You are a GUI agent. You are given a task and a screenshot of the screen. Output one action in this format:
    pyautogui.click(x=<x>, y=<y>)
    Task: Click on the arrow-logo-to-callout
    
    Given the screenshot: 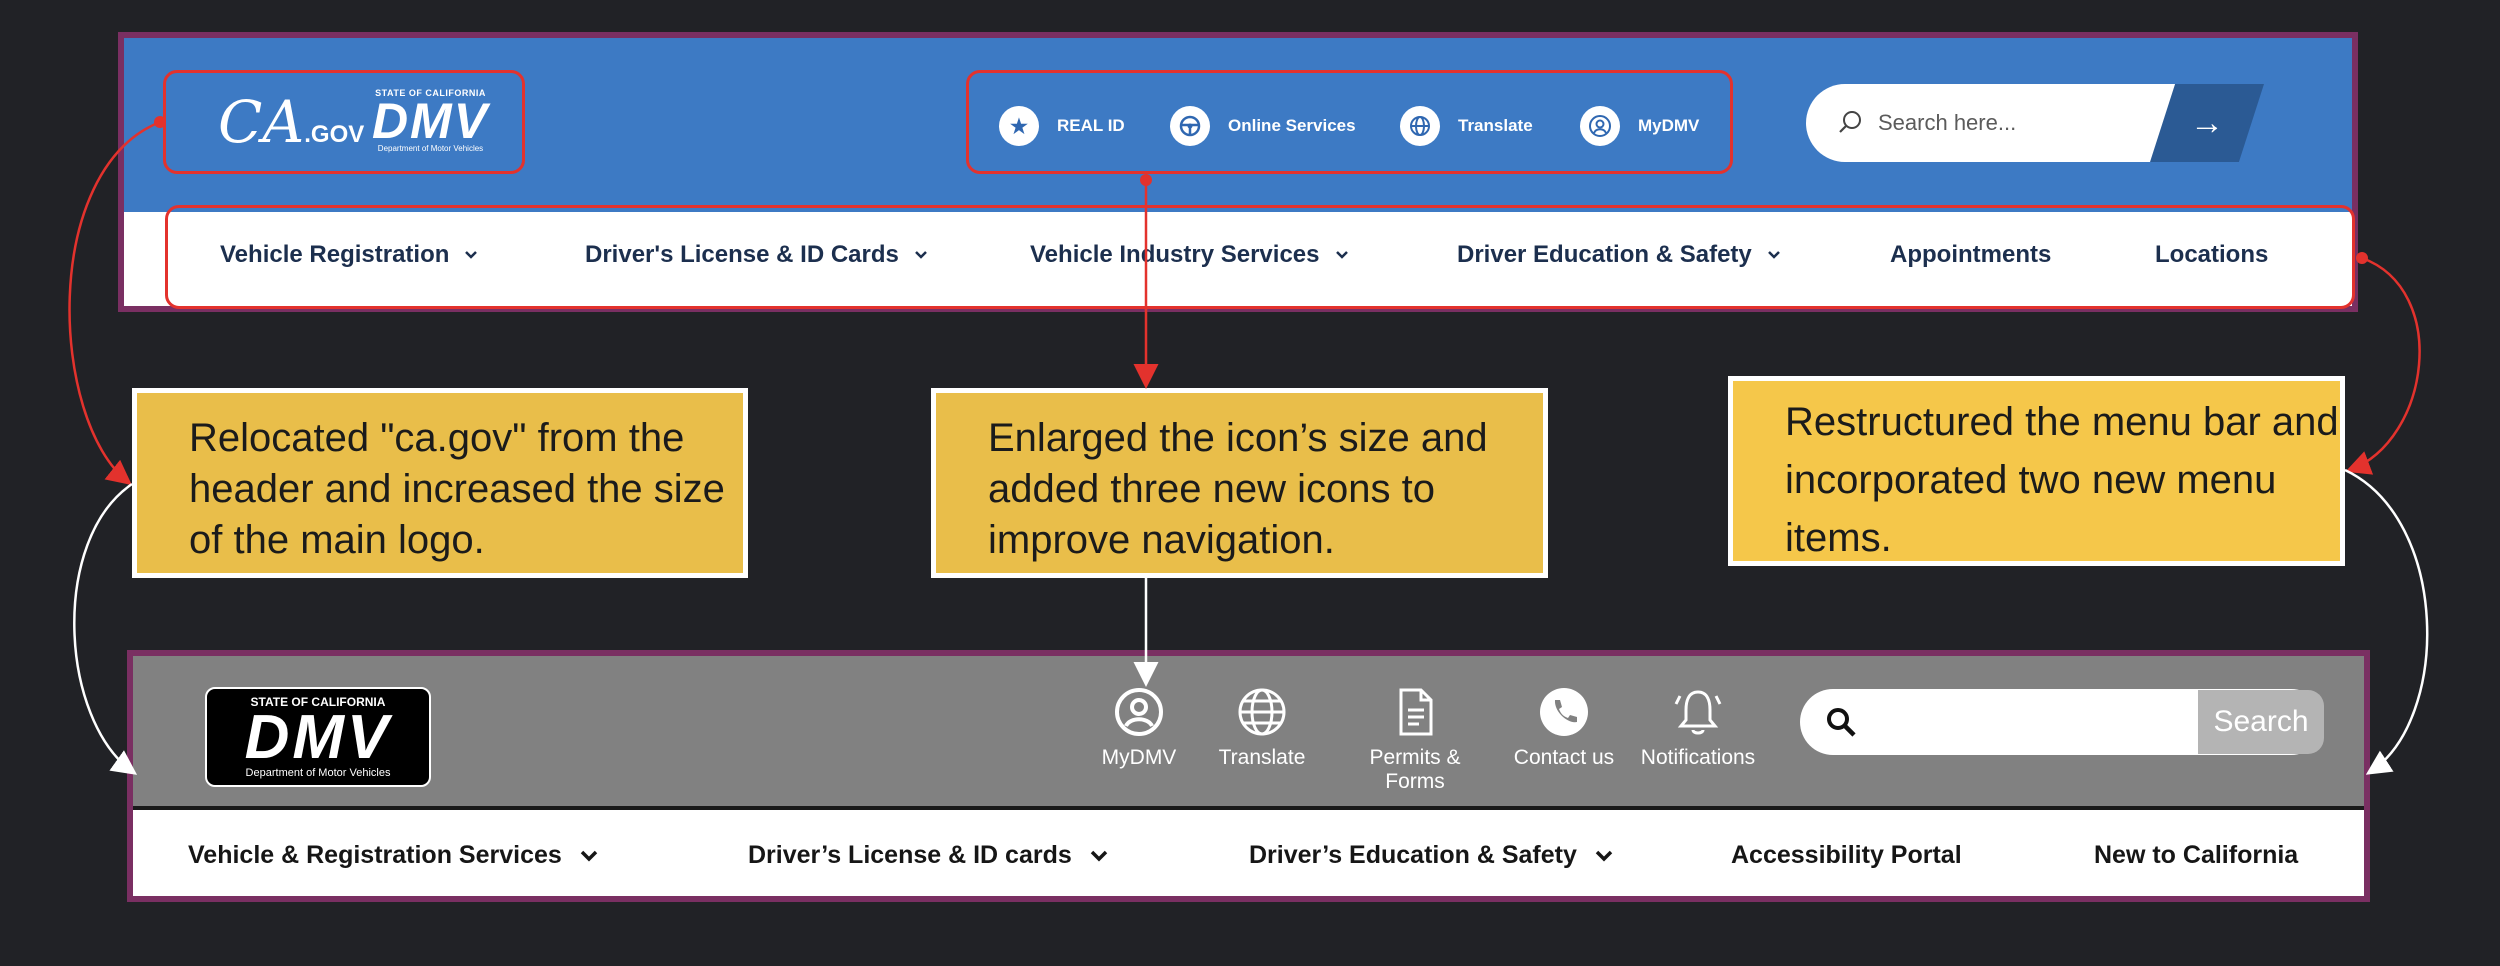 What is the action you would take?
    pyautogui.click(x=114, y=303)
    